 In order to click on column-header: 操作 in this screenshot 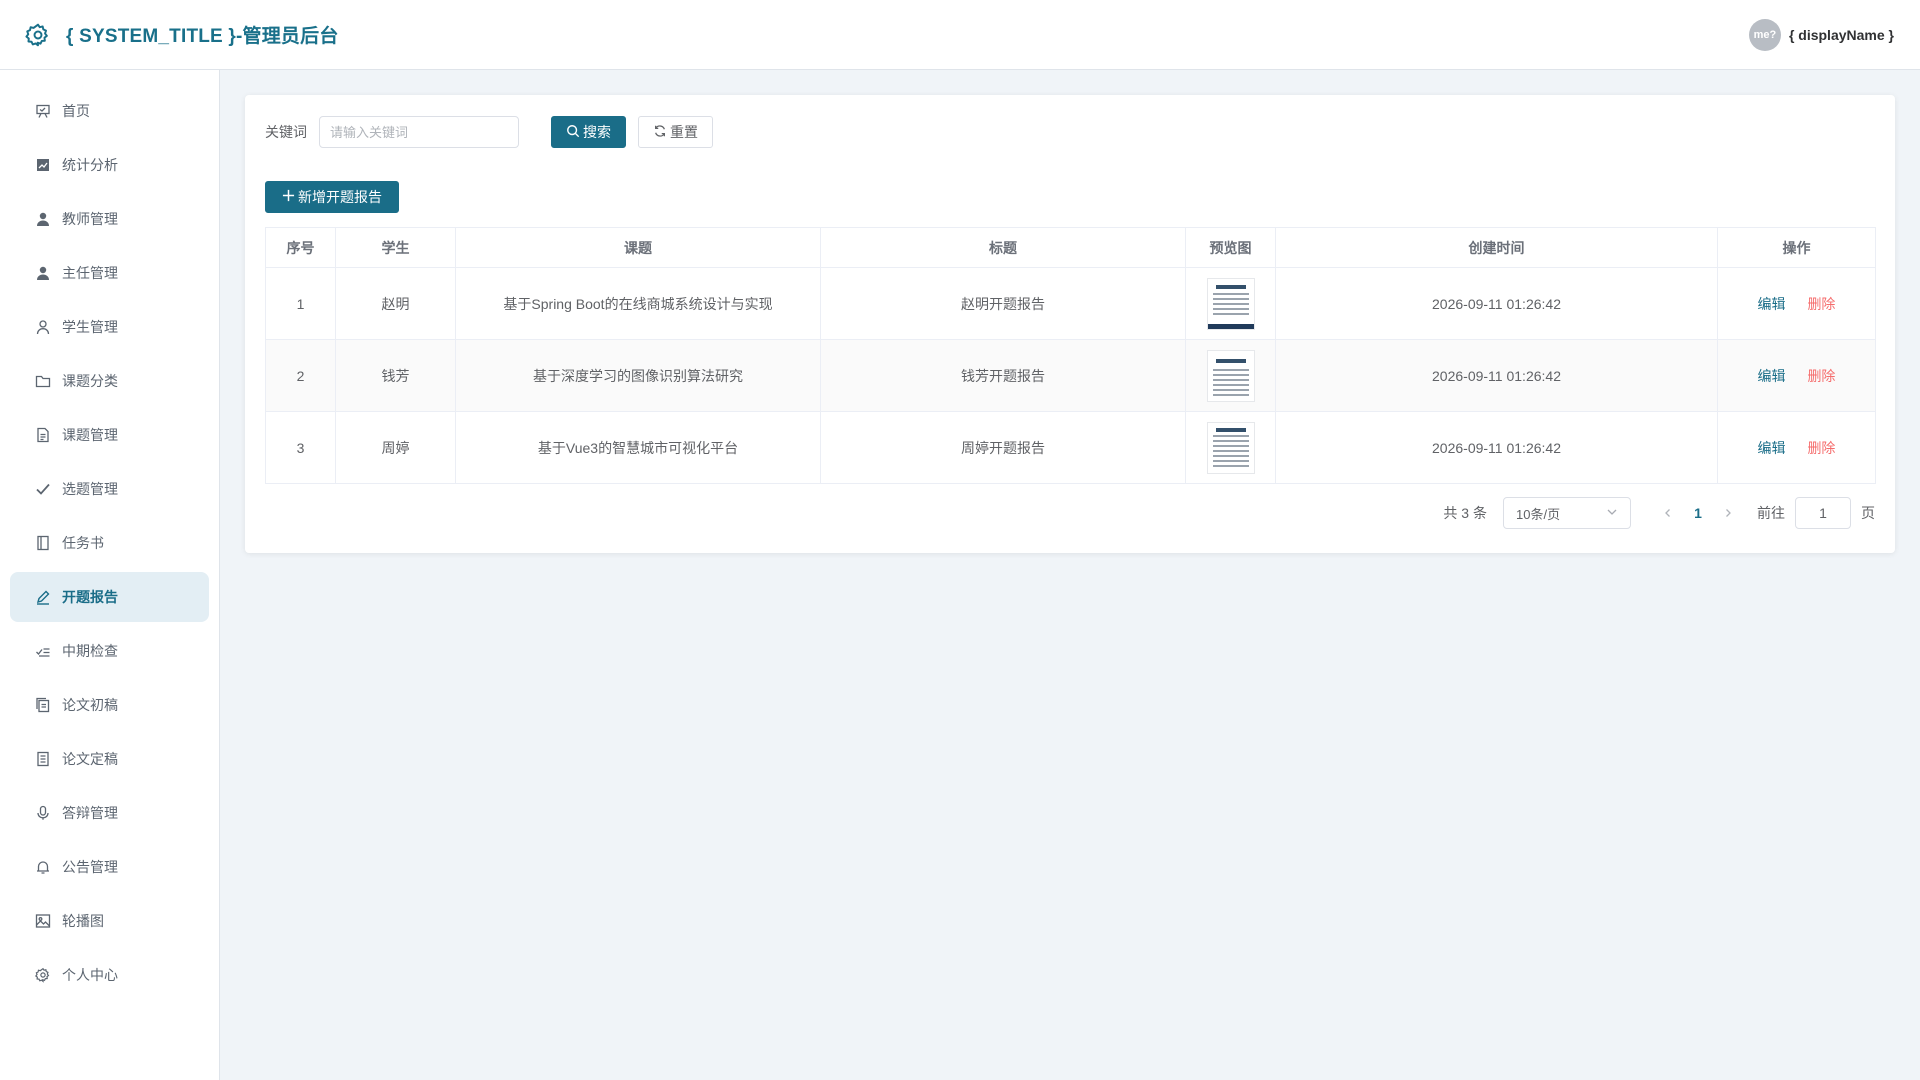, I will do `click(1796, 247)`.